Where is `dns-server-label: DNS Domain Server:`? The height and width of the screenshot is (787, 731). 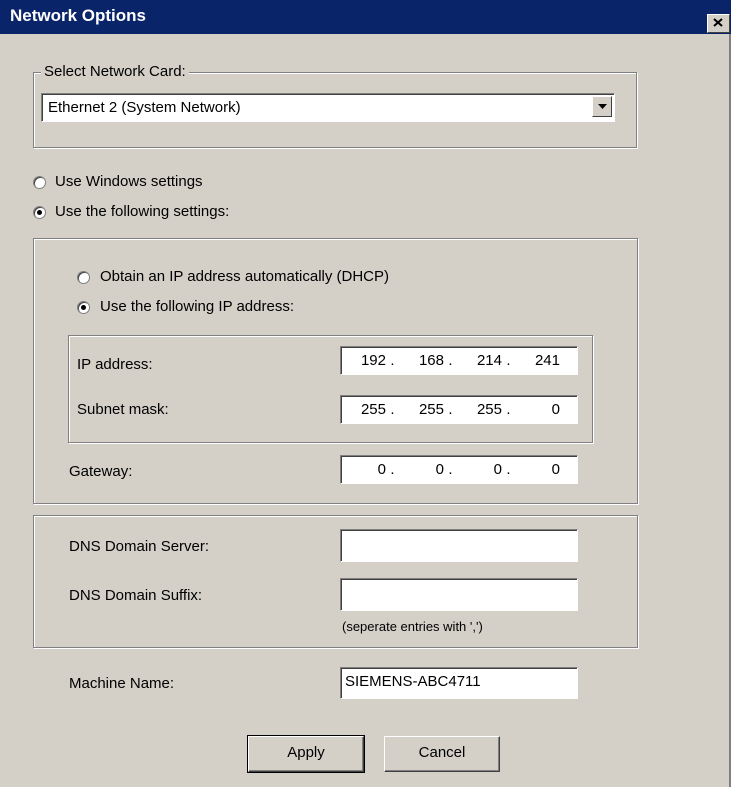 dns-server-label: DNS Domain Server: is located at coordinates (139, 546).